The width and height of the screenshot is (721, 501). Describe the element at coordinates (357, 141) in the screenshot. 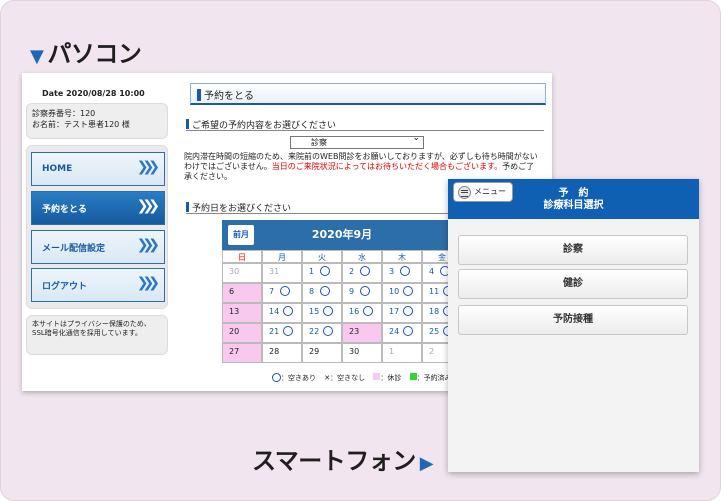

I see `reservation-type-select: 診察` at that location.